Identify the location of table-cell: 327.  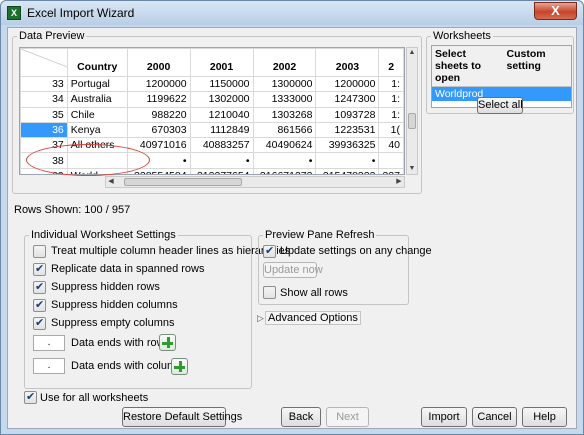
(391, 170).